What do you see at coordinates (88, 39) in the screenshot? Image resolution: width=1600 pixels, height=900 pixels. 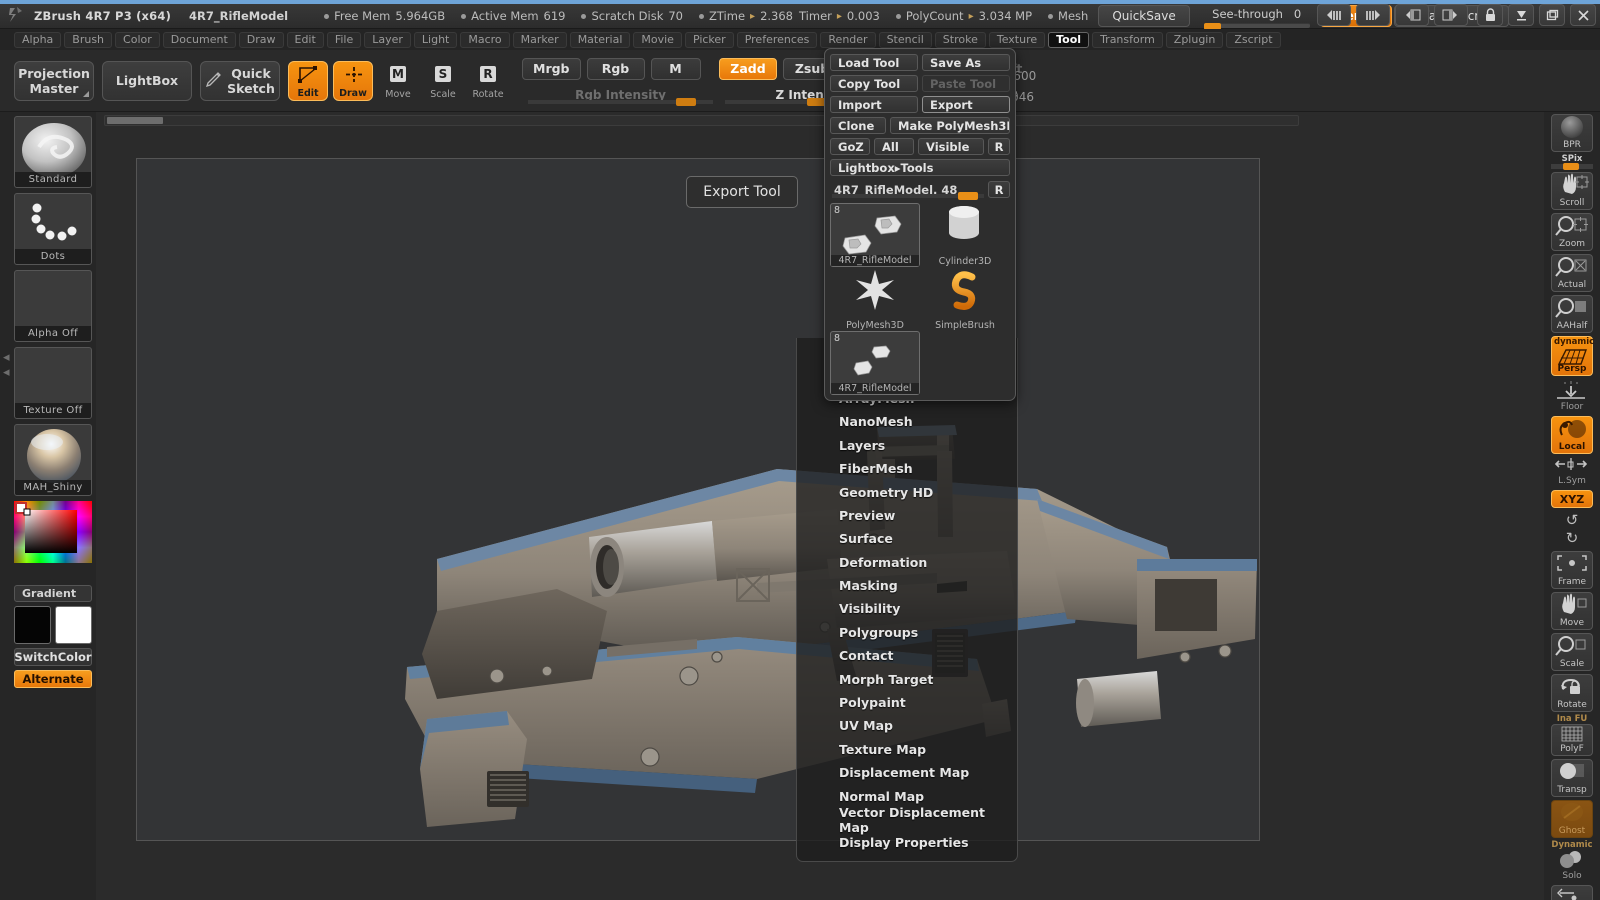 I see `menu-item-brush: Brush` at bounding box center [88, 39].